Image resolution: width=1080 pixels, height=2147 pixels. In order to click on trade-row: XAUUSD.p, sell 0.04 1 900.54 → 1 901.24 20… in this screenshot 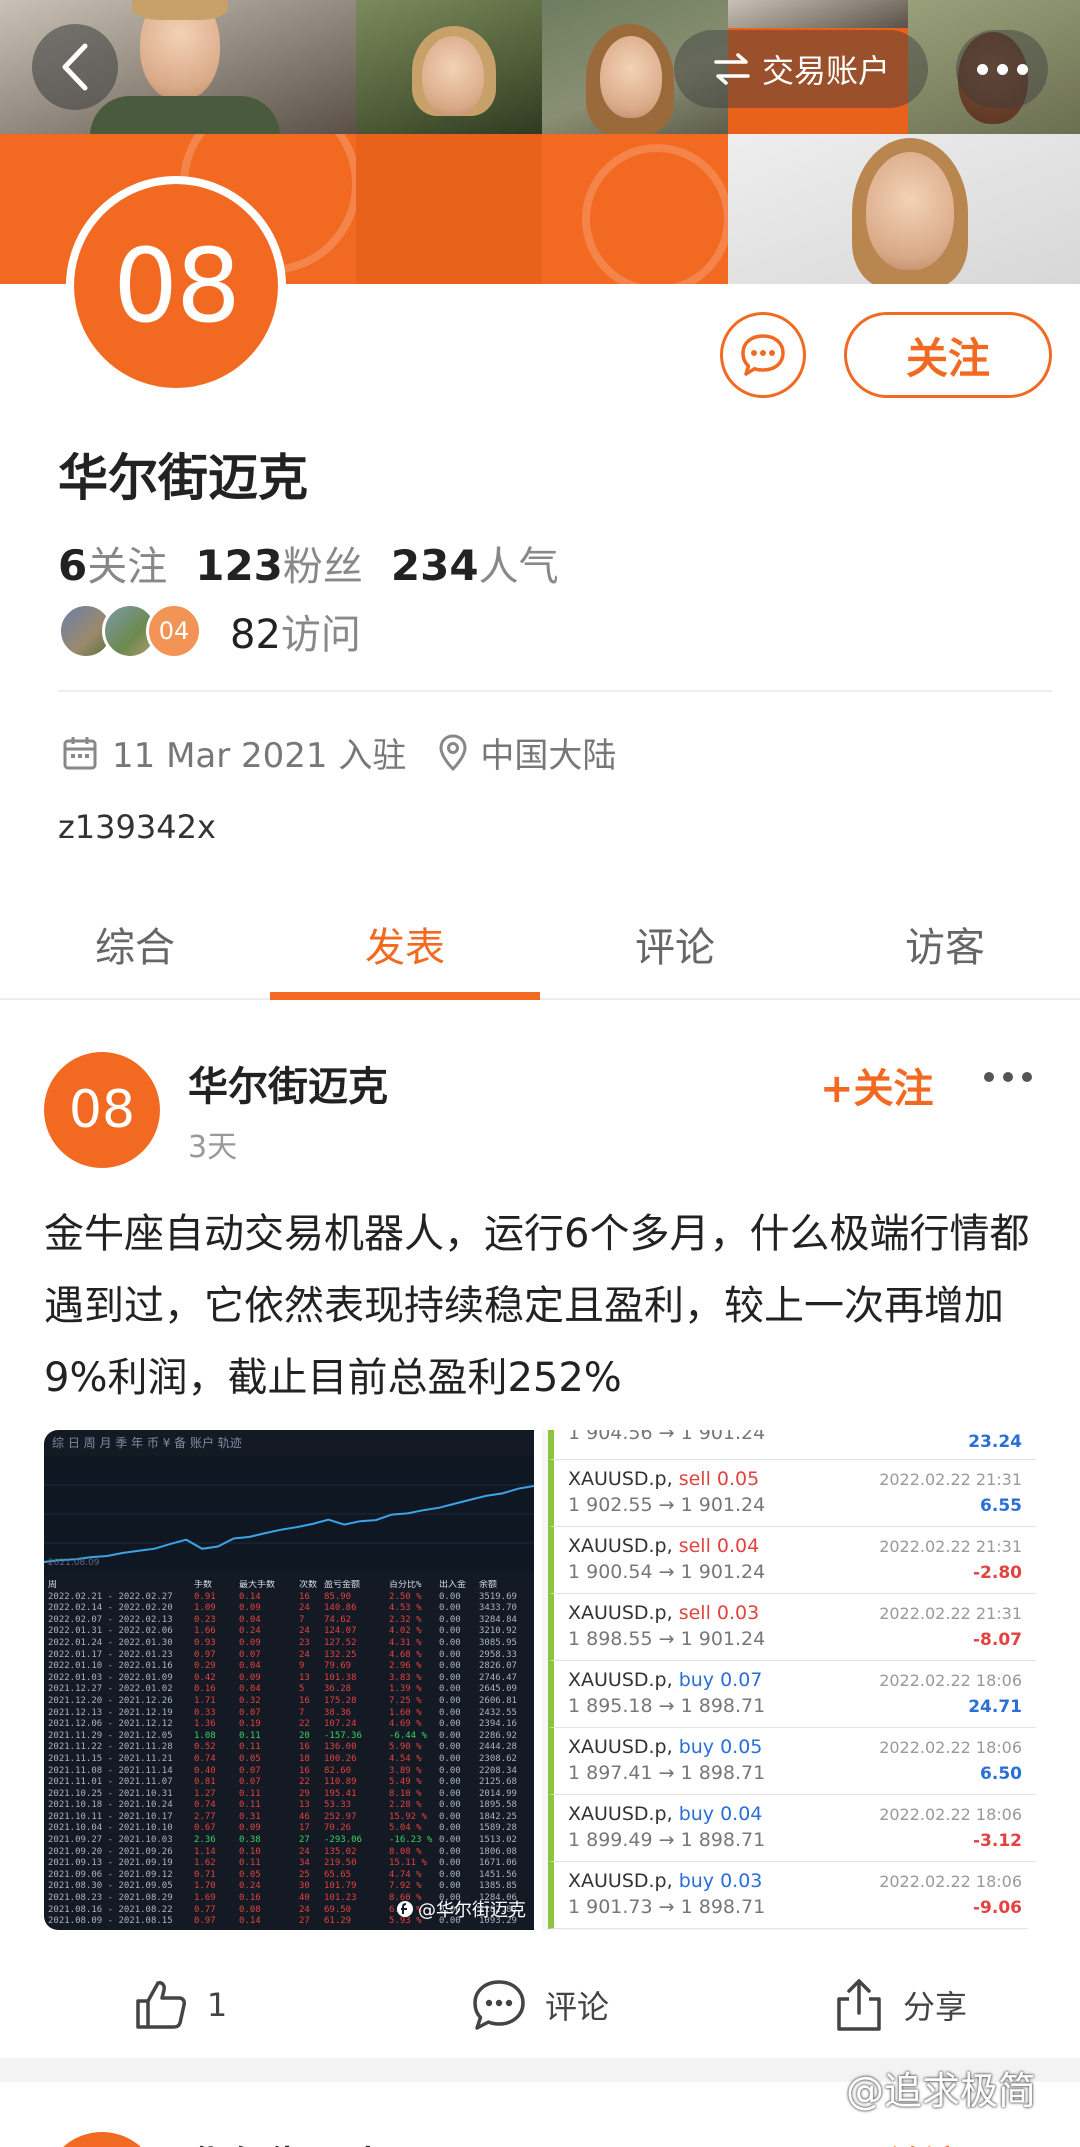, I will do `click(792, 1560)`.